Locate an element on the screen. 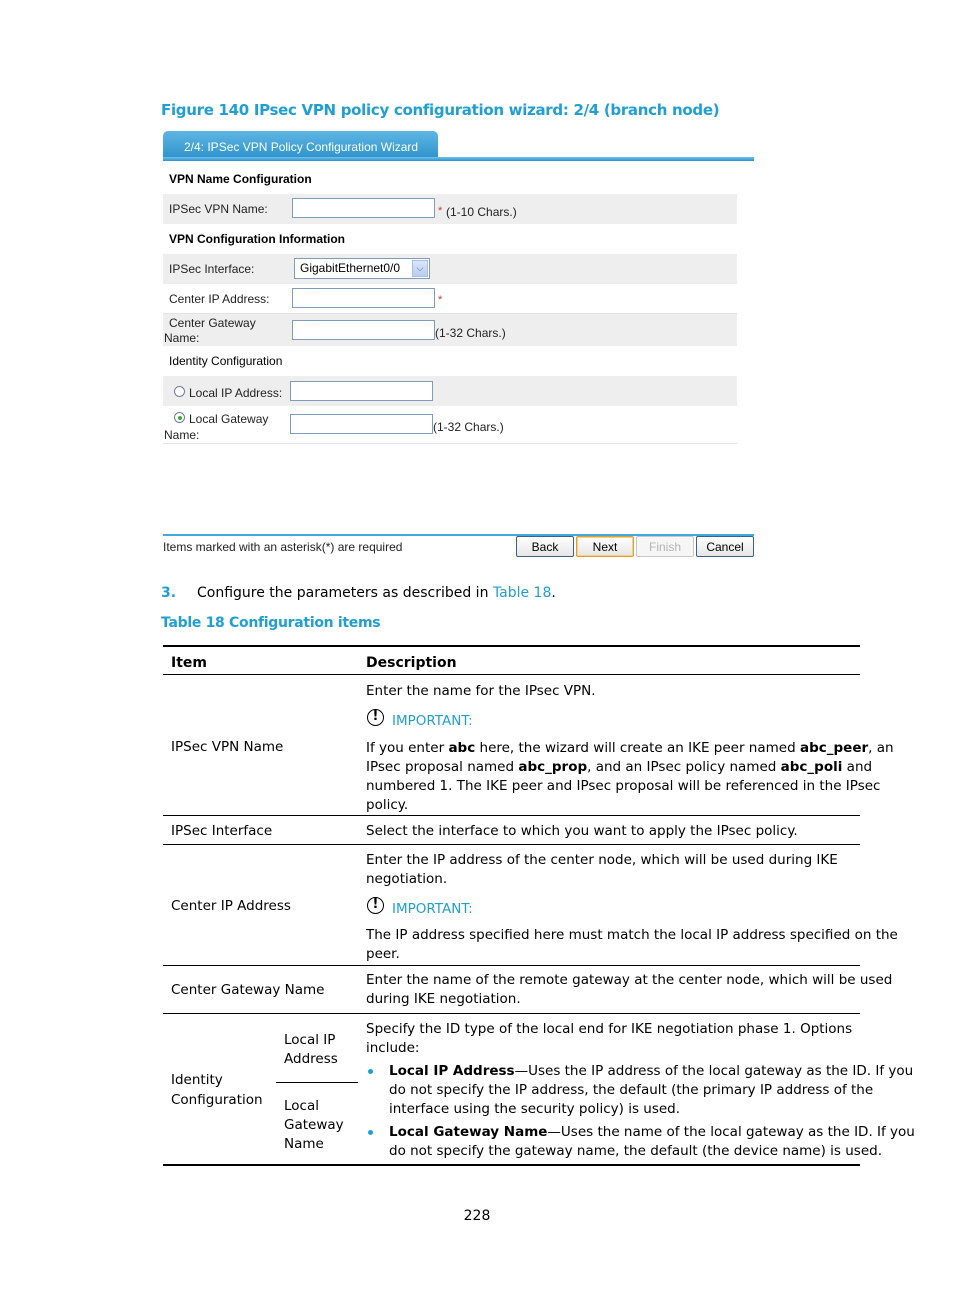 The height and width of the screenshot is (1296, 954). table-title: Table 18 Configuration items is located at coordinates (271, 623).